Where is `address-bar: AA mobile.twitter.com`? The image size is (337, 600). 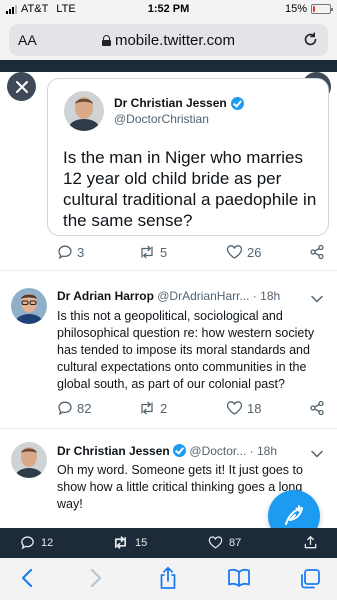
address-bar: AA mobile.twitter.com is located at coordinates (168, 40).